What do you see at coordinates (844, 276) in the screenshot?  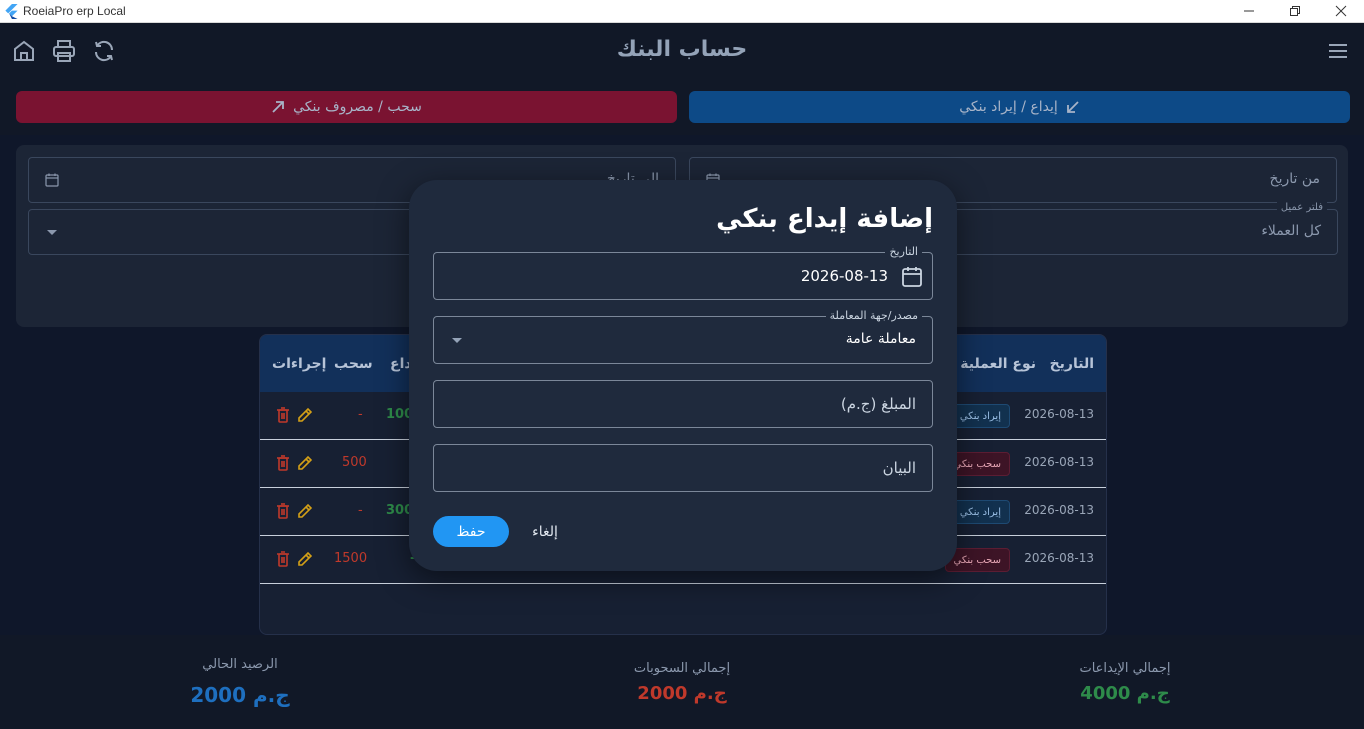 I see `date-field-value: 2026-08-13` at bounding box center [844, 276].